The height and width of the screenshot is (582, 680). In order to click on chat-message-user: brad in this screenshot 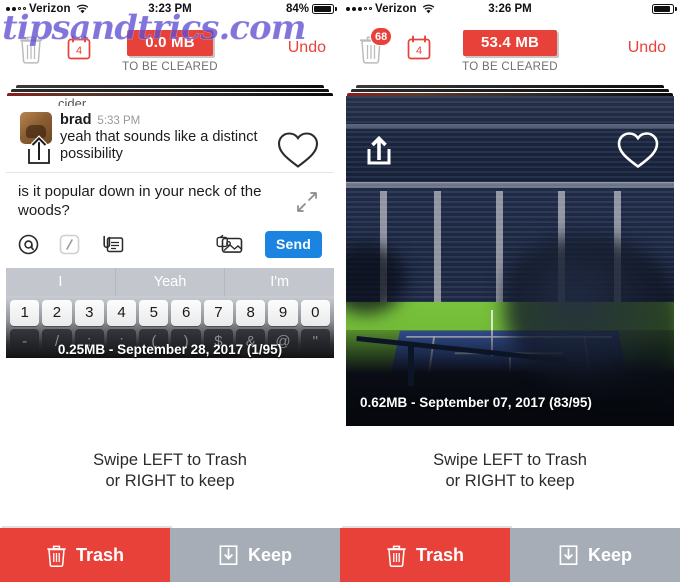, I will do `click(76, 120)`.